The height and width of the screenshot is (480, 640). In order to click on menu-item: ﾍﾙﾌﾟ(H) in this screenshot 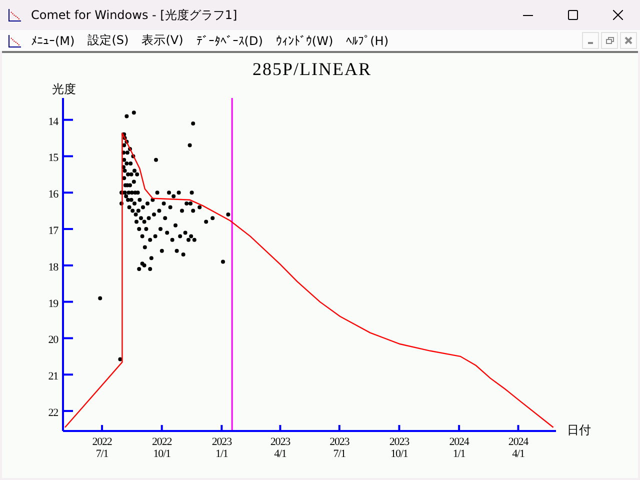, I will do `click(367, 41)`.